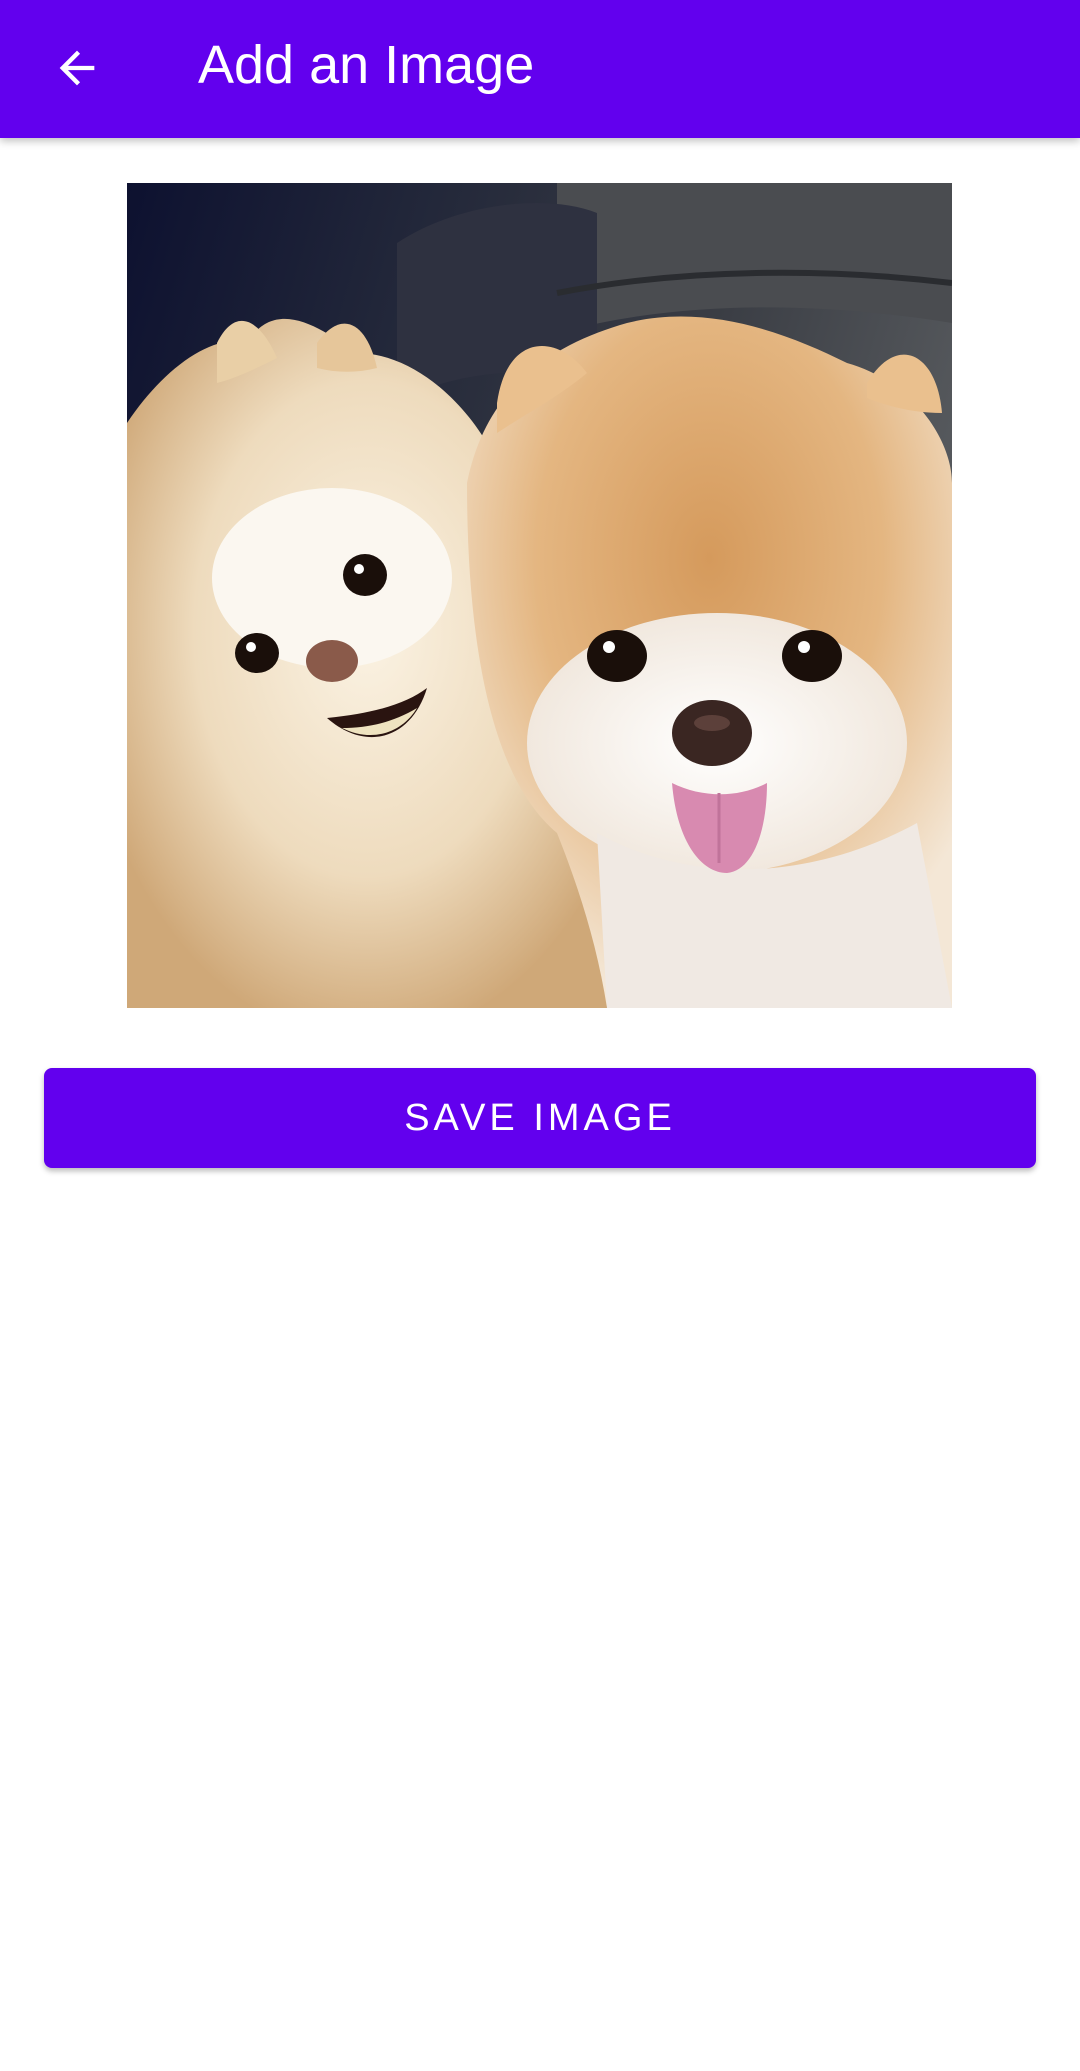 The image size is (1080, 2071). I want to click on back-button, so click(77, 68).